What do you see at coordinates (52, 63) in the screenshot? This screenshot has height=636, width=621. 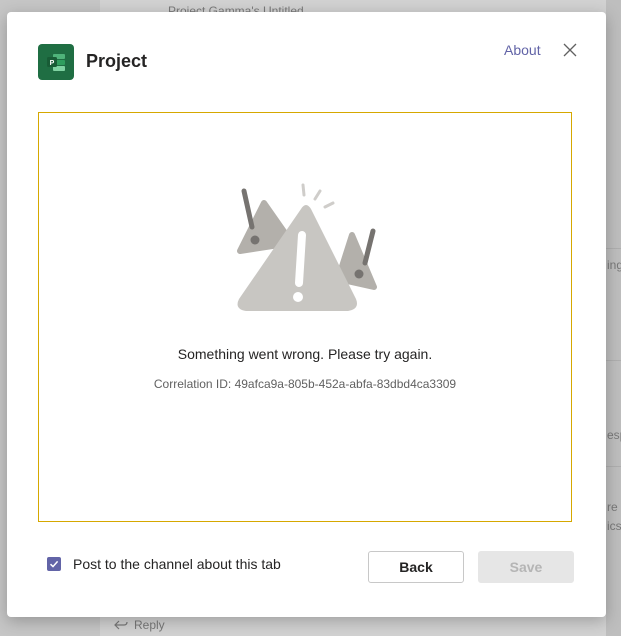 I see `project-logo-letter: P` at bounding box center [52, 63].